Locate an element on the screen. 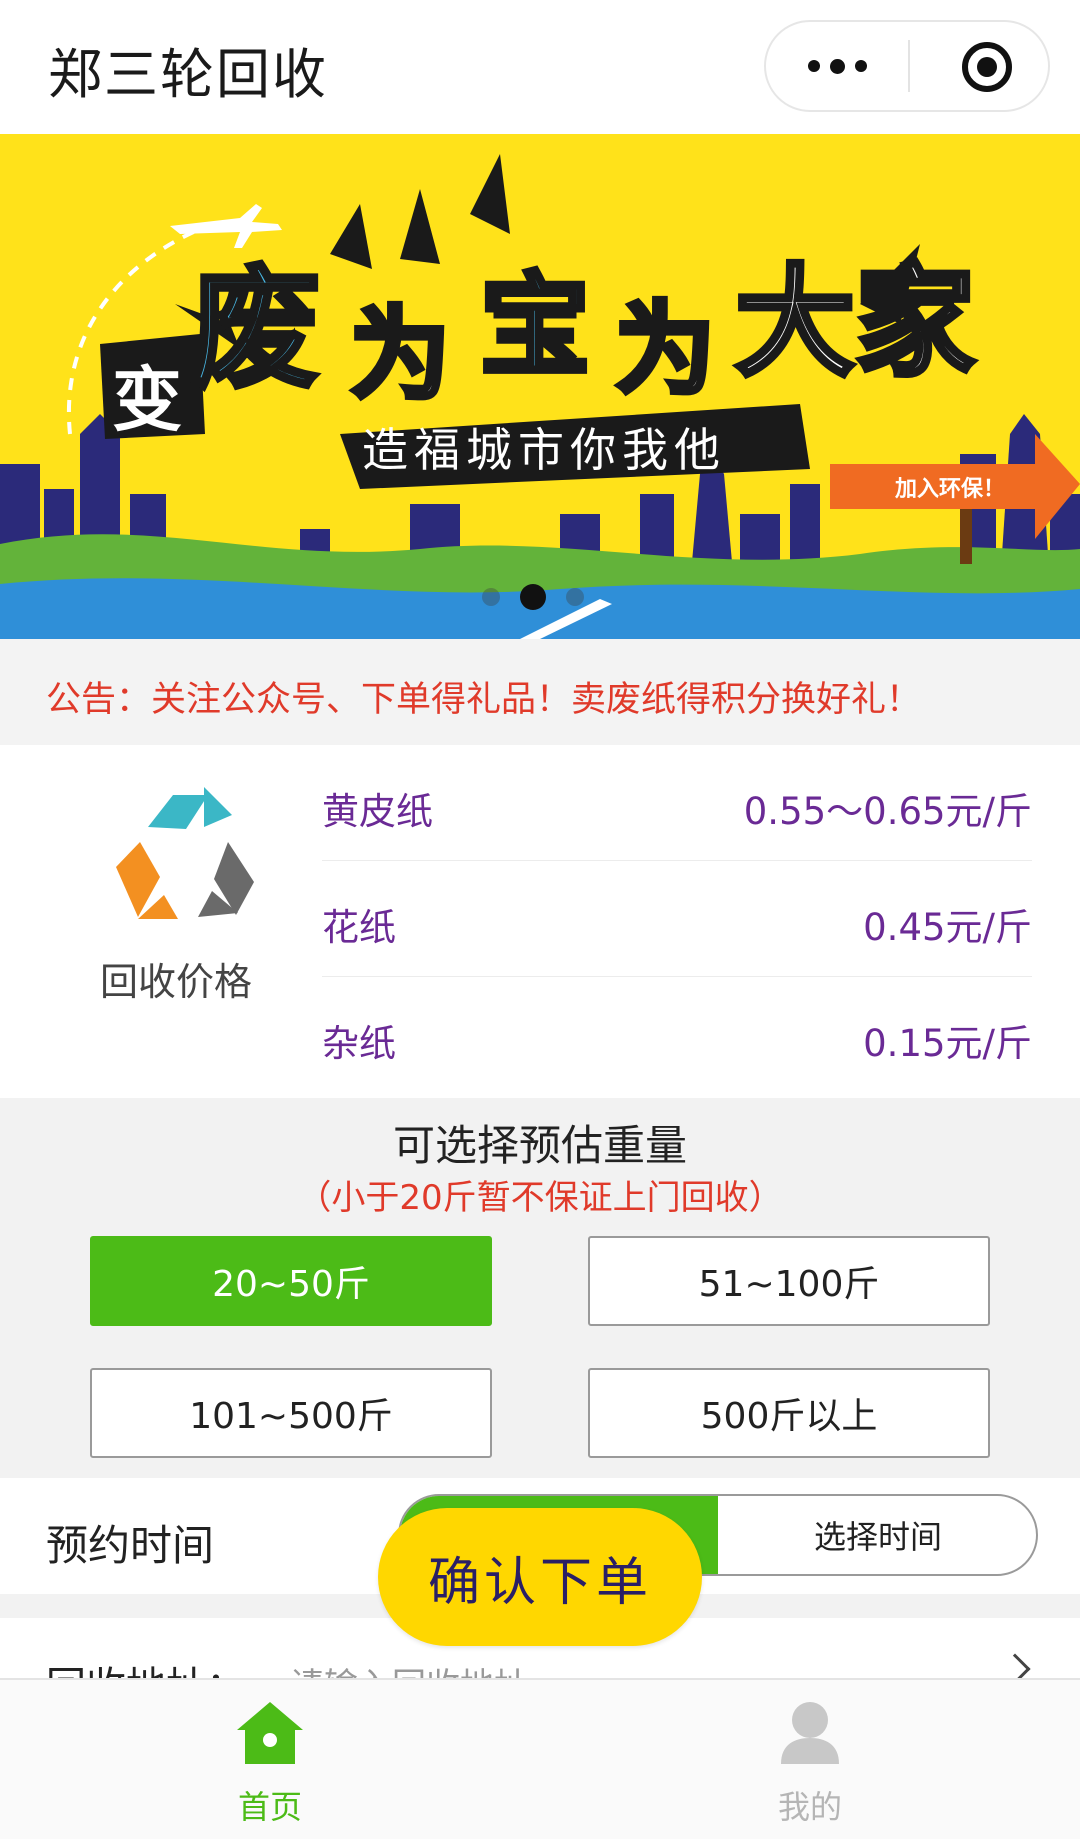 The height and width of the screenshot is (1839, 1080). weight-option-500-plus: 500斤以上 is located at coordinates (789, 1413).